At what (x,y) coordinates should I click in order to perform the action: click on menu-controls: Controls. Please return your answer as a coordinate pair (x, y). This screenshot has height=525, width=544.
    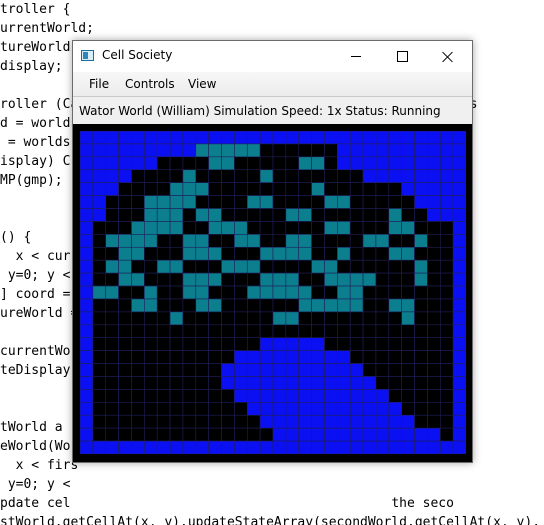
    Looking at the image, I should click on (150, 84).